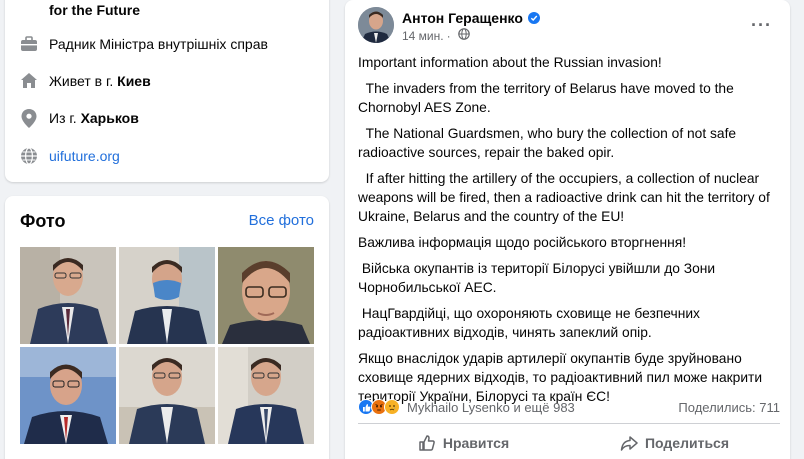 Image resolution: width=804 pixels, height=459 pixels. Describe the element at coordinates (569, 423) in the screenshot. I see `actions-divider` at that location.